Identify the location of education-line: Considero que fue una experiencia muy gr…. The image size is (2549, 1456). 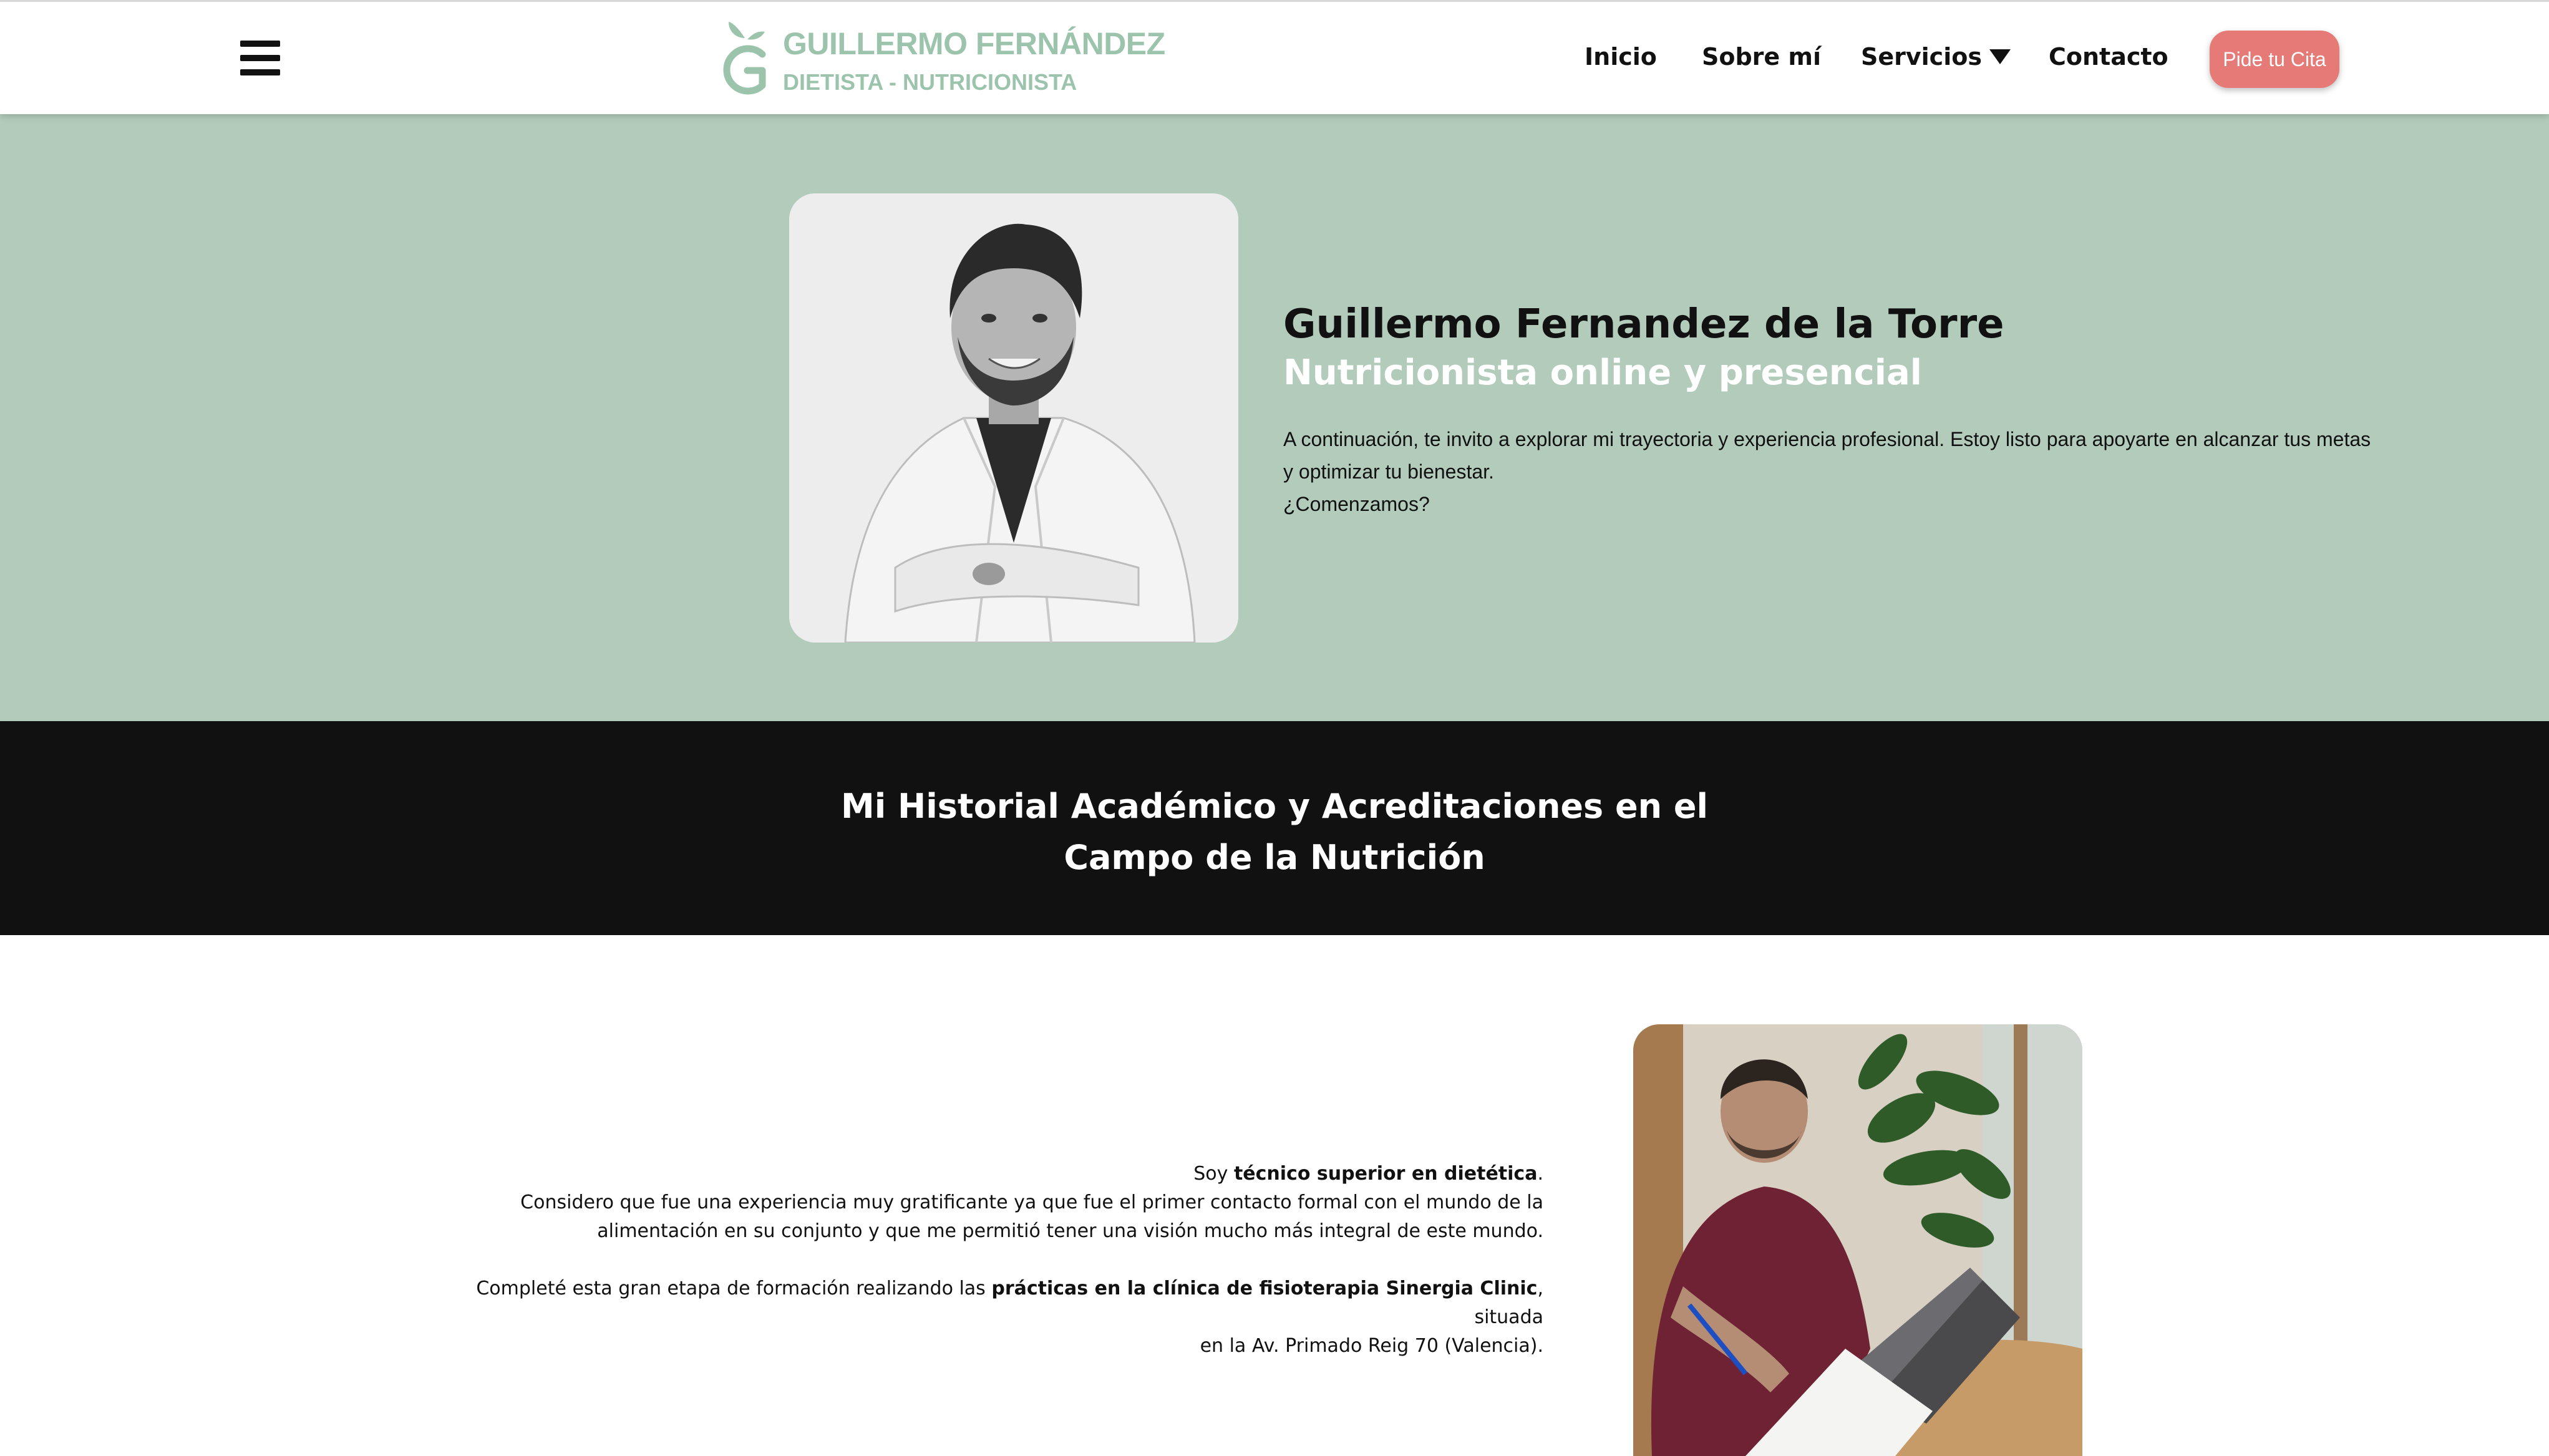
(1031, 1202).